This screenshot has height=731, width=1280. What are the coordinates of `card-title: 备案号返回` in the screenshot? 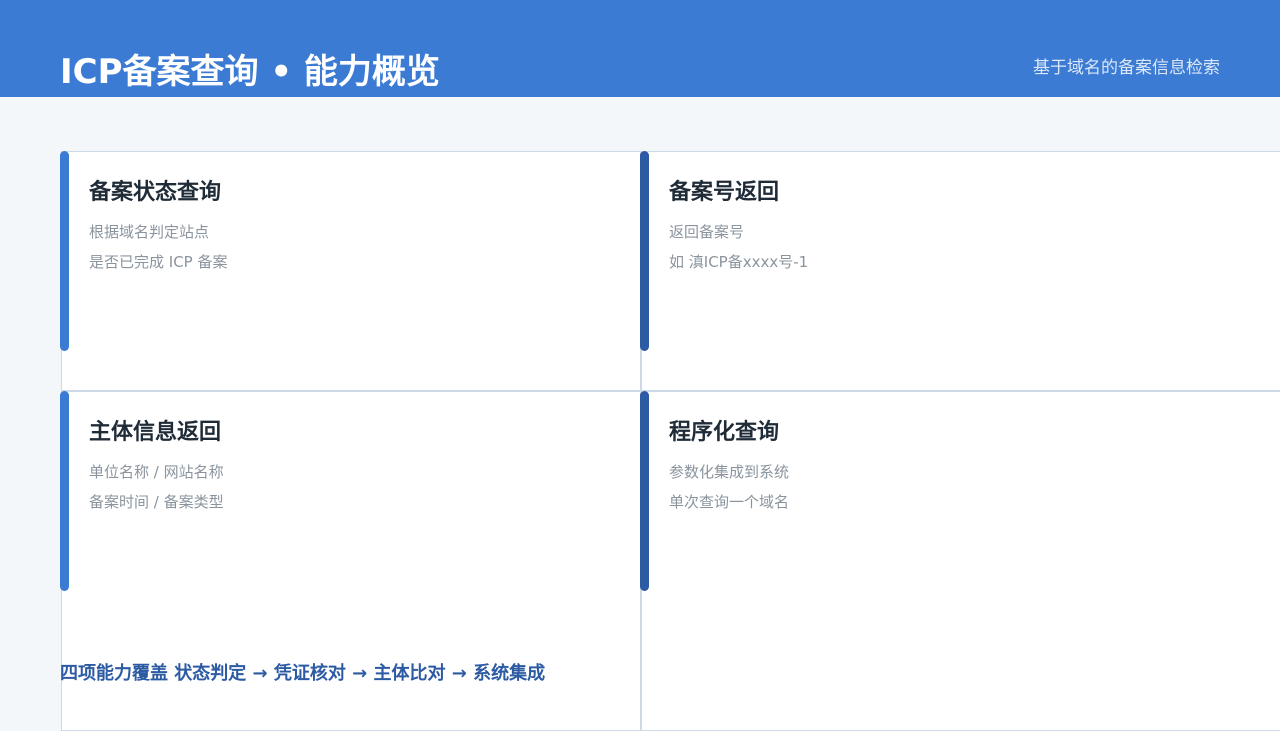 It's located at (724, 192).